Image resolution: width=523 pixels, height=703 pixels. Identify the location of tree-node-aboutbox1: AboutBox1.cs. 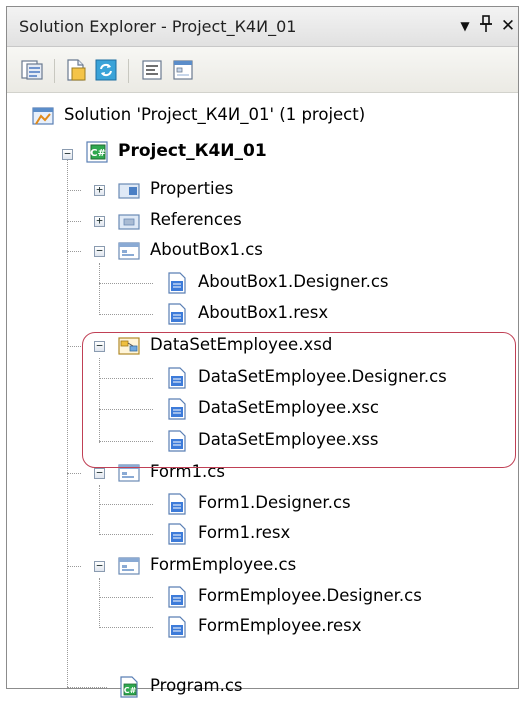
(312, 251).